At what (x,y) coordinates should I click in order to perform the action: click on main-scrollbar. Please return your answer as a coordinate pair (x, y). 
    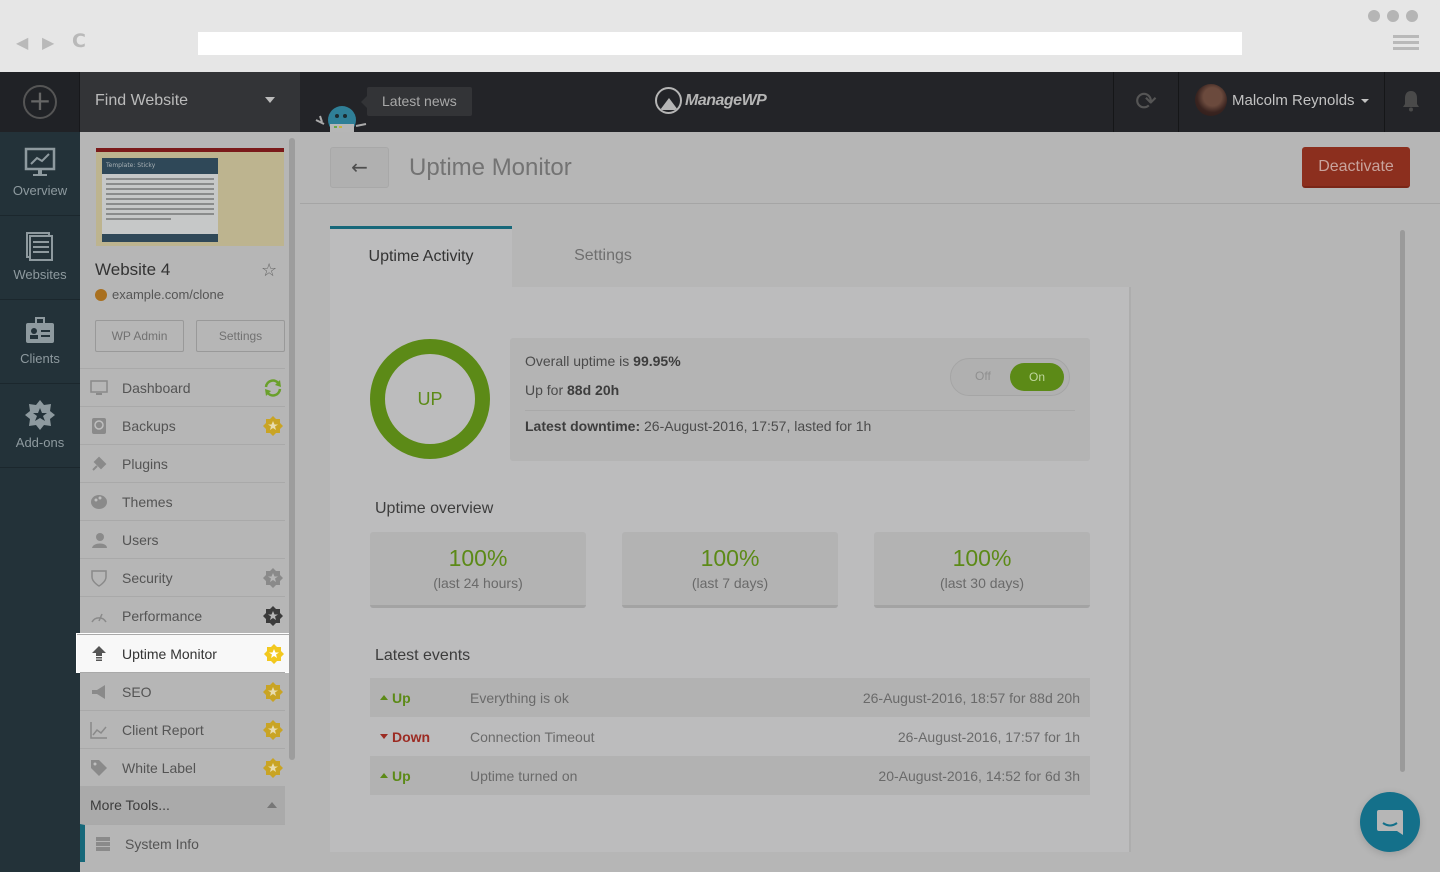
    Looking at the image, I should click on (1402, 501).